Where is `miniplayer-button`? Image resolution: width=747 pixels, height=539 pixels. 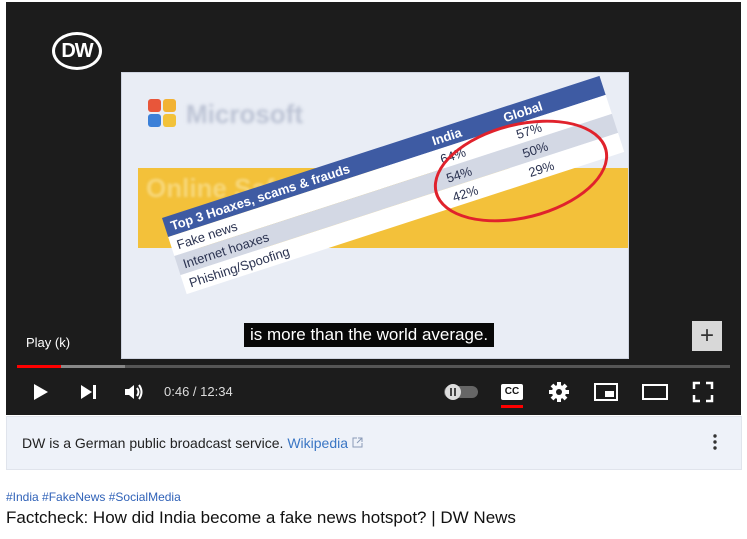
miniplayer-button is located at coordinates (606, 392).